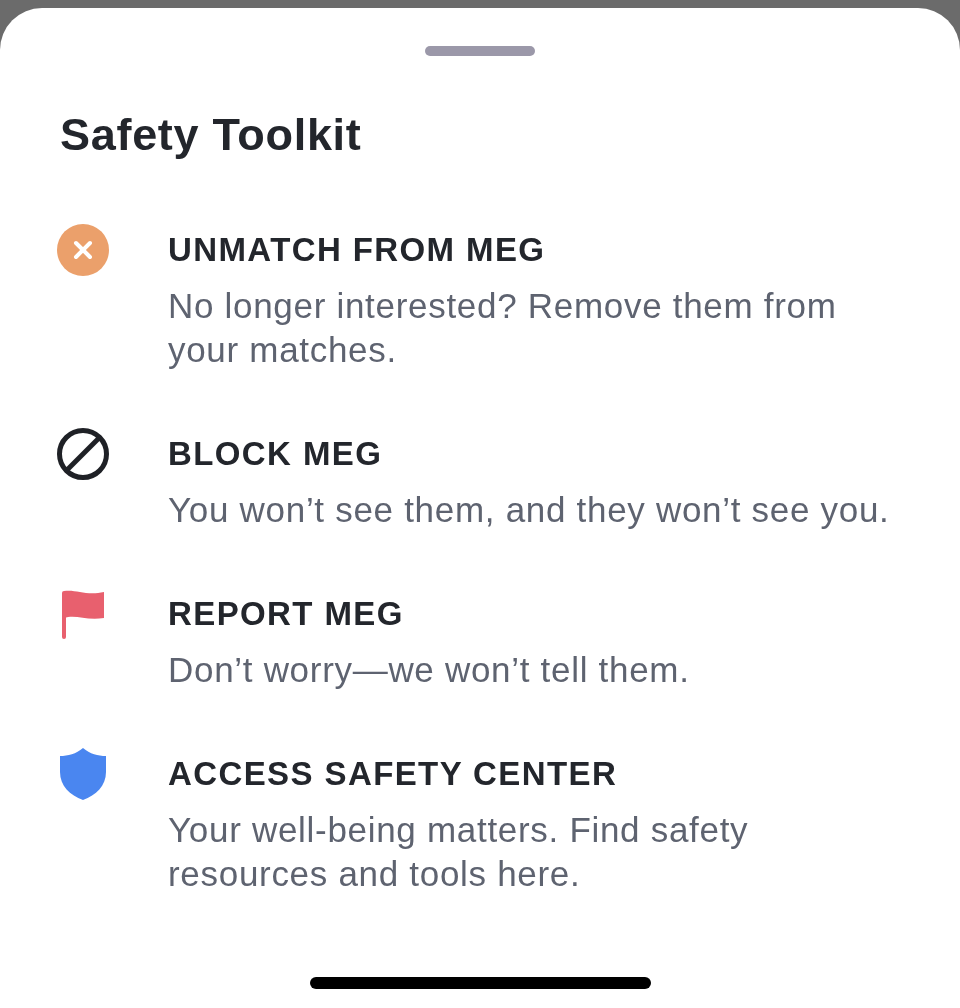 This screenshot has width=960, height=1008. What do you see at coordinates (429, 670) in the screenshot?
I see `option-description: Don’t worry—we won’t tell them.` at bounding box center [429, 670].